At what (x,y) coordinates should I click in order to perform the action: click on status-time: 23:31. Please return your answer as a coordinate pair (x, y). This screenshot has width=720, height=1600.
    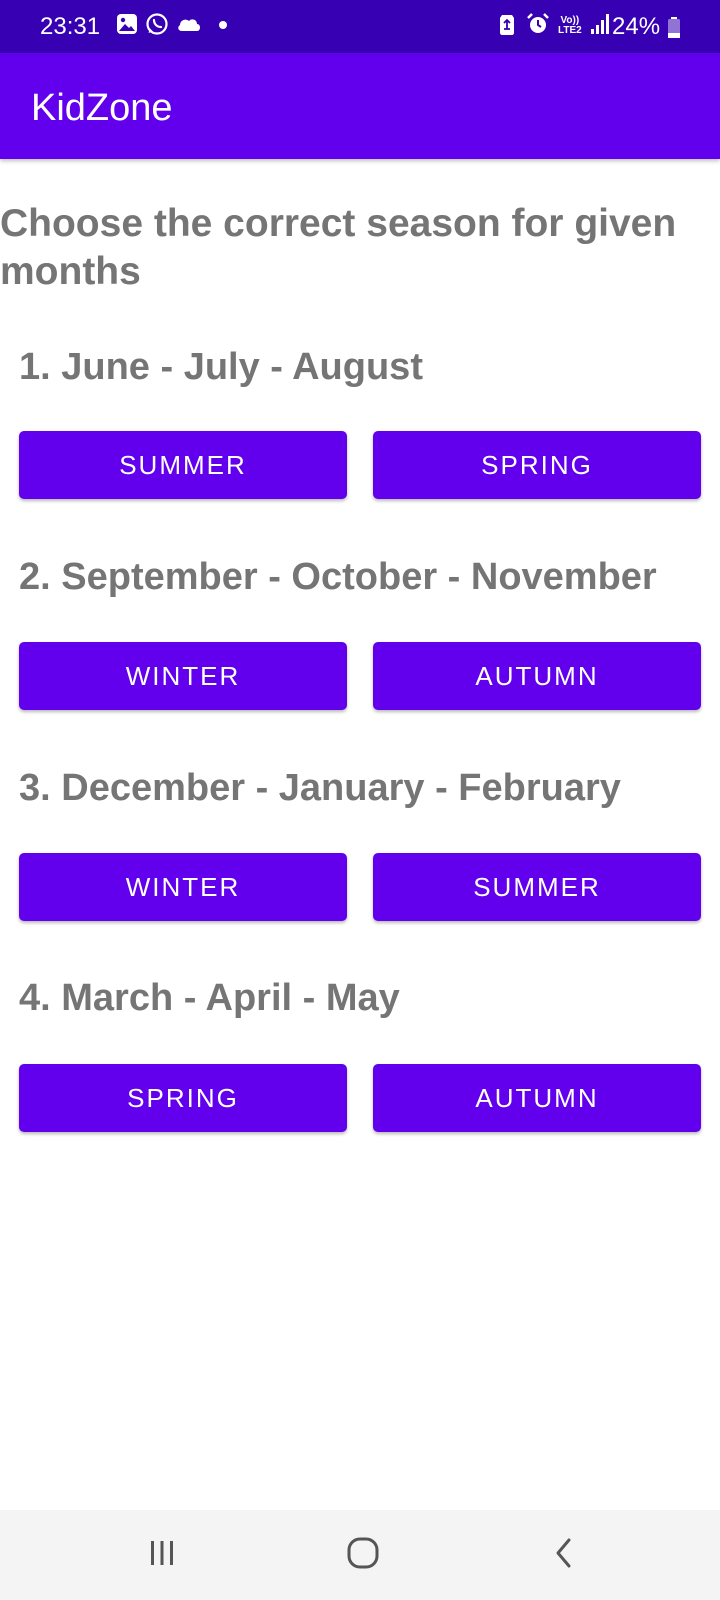
    Looking at the image, I should click on (70, 26).